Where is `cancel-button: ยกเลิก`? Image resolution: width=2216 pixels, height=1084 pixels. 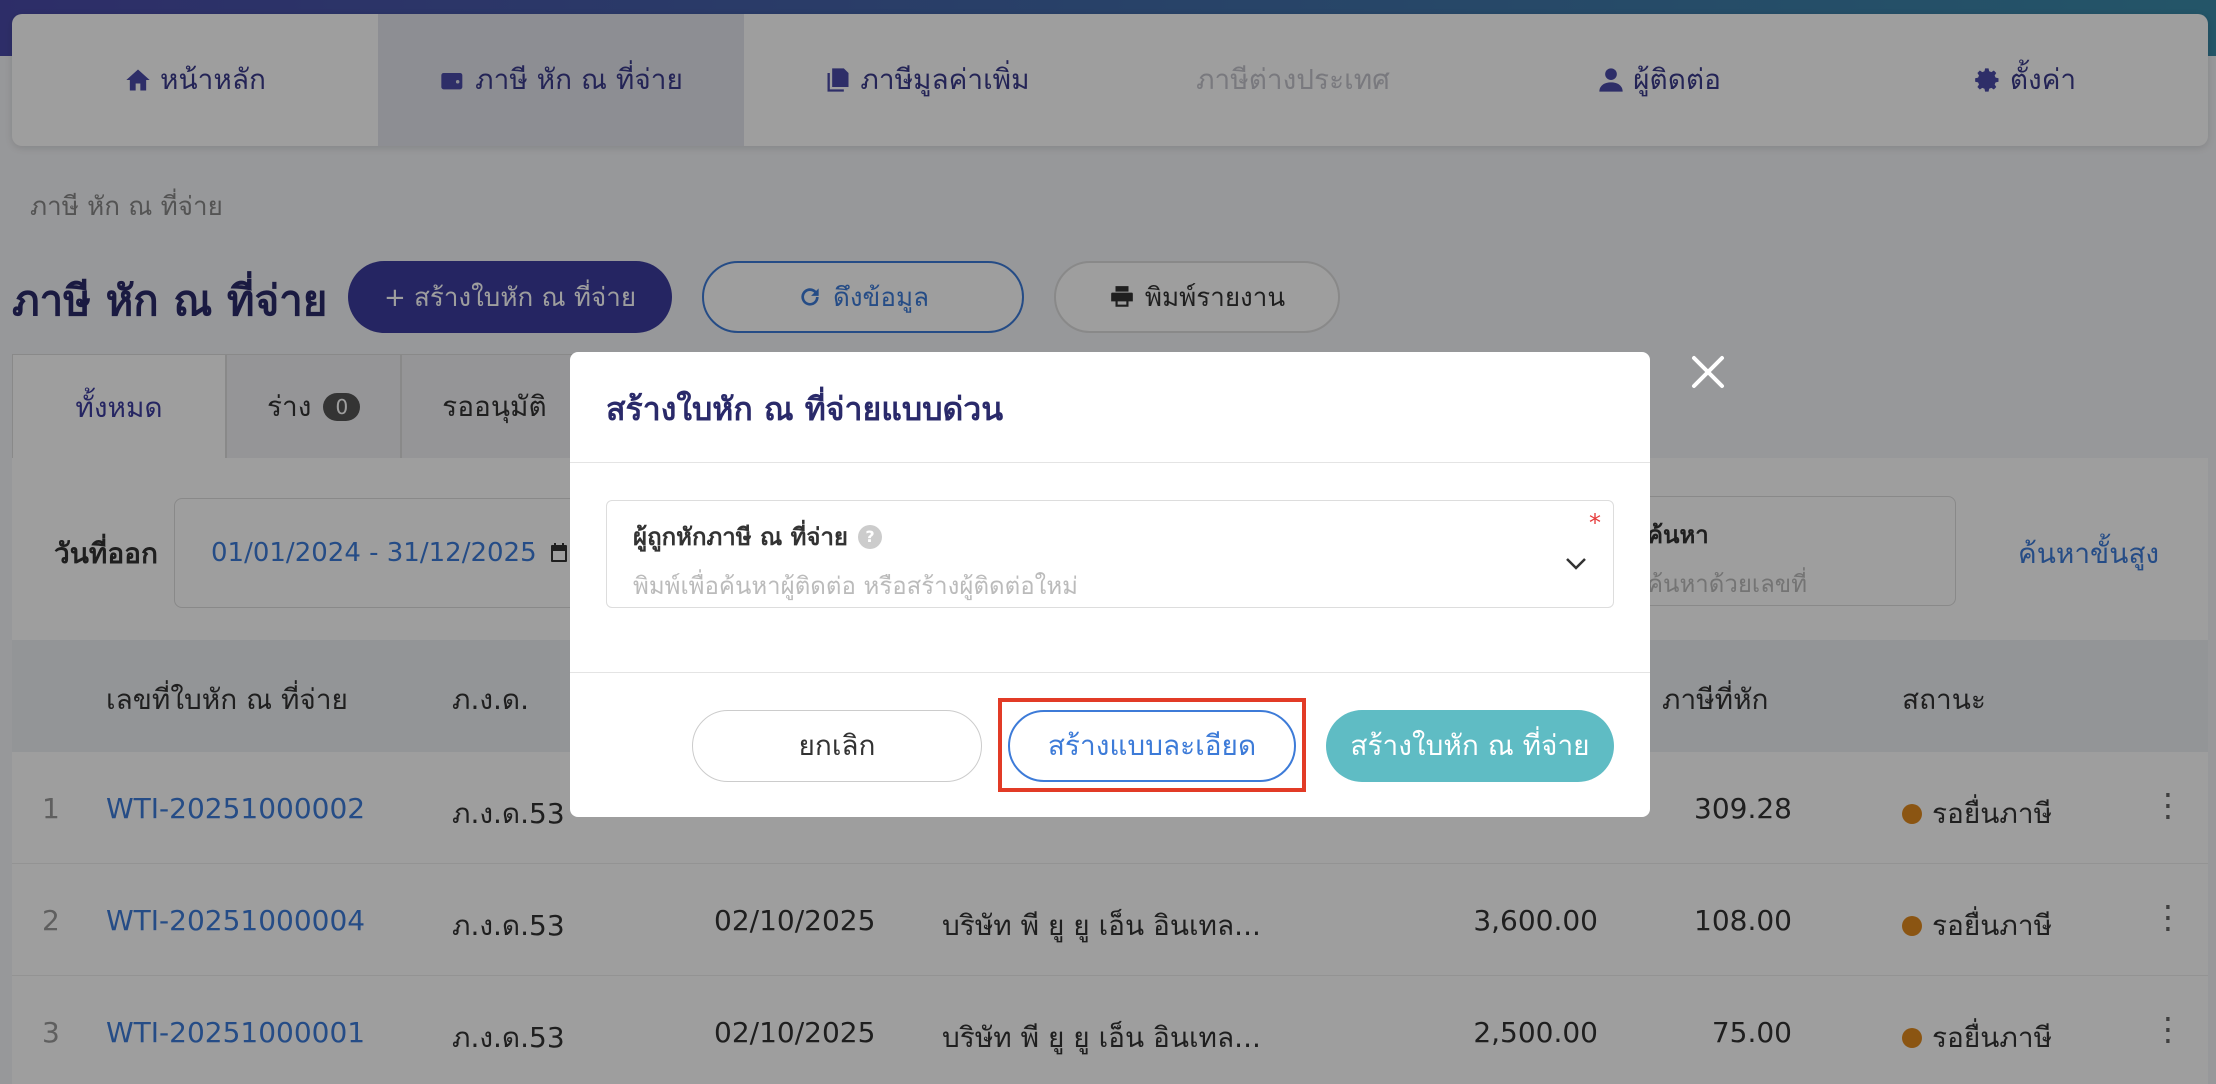
cancel-button: ยกเลิก is located at coordinates (837, 746).